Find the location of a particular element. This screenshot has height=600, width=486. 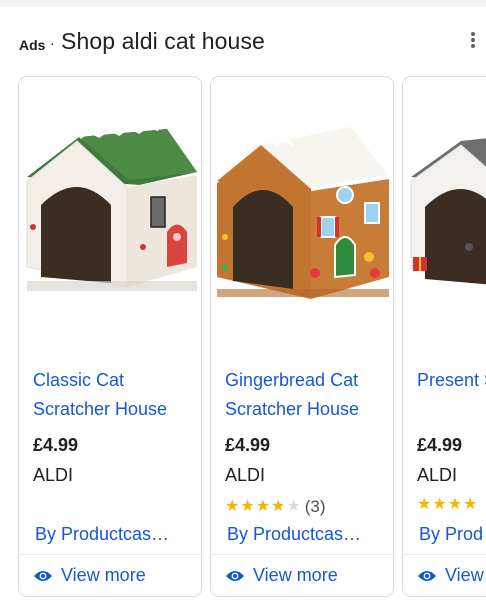

product-image is located at coordinates (444, 213).